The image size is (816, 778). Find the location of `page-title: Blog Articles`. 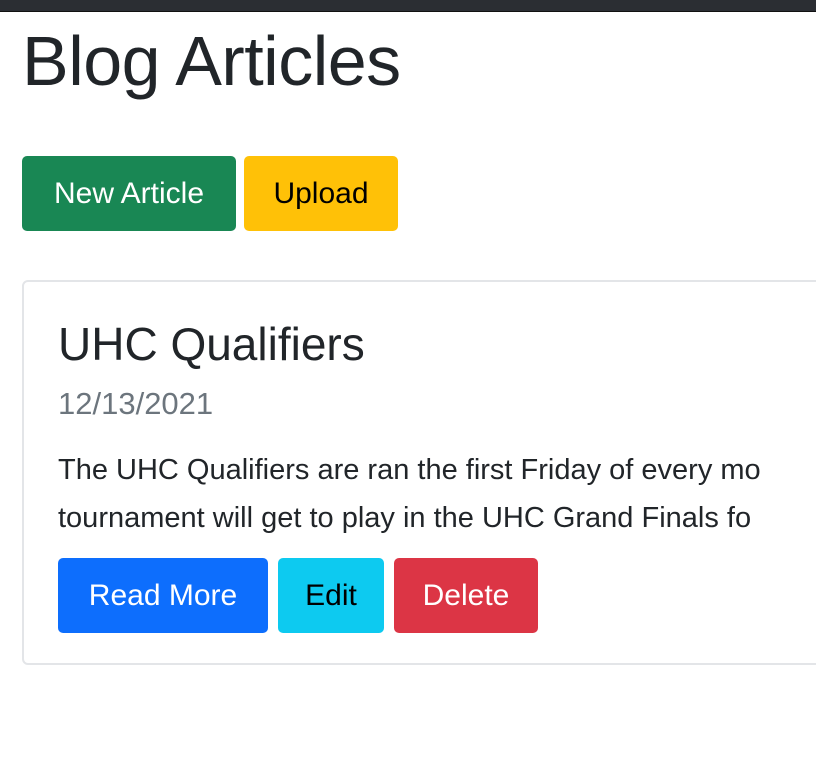

page-title: Blog Articles is located at coordinates (211, 61).